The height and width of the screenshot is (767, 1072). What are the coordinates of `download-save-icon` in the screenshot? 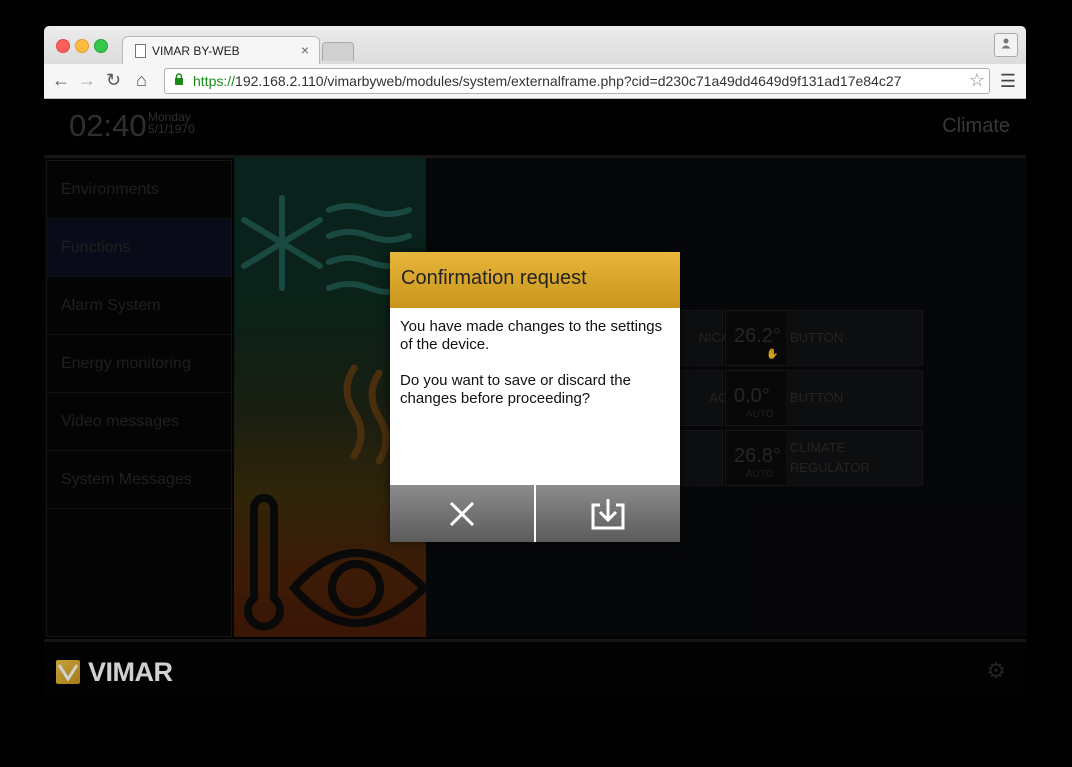 It's located at (608, 513).